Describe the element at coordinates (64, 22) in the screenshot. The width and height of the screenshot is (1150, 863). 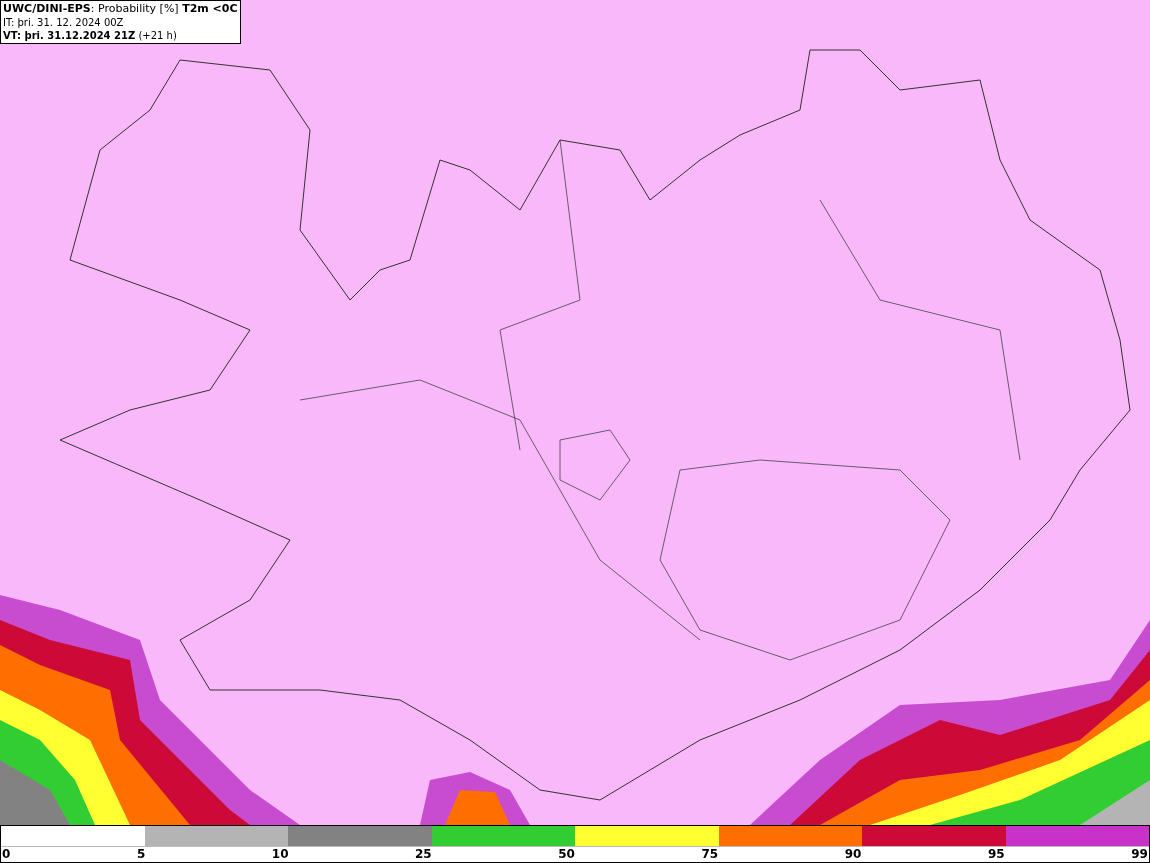
I see `issue-time: IT: þri. 31. 12. 2024 00Z` at that location.